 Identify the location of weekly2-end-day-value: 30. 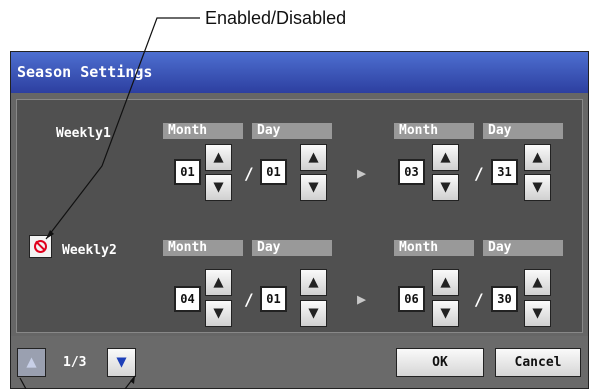
(504, 299).